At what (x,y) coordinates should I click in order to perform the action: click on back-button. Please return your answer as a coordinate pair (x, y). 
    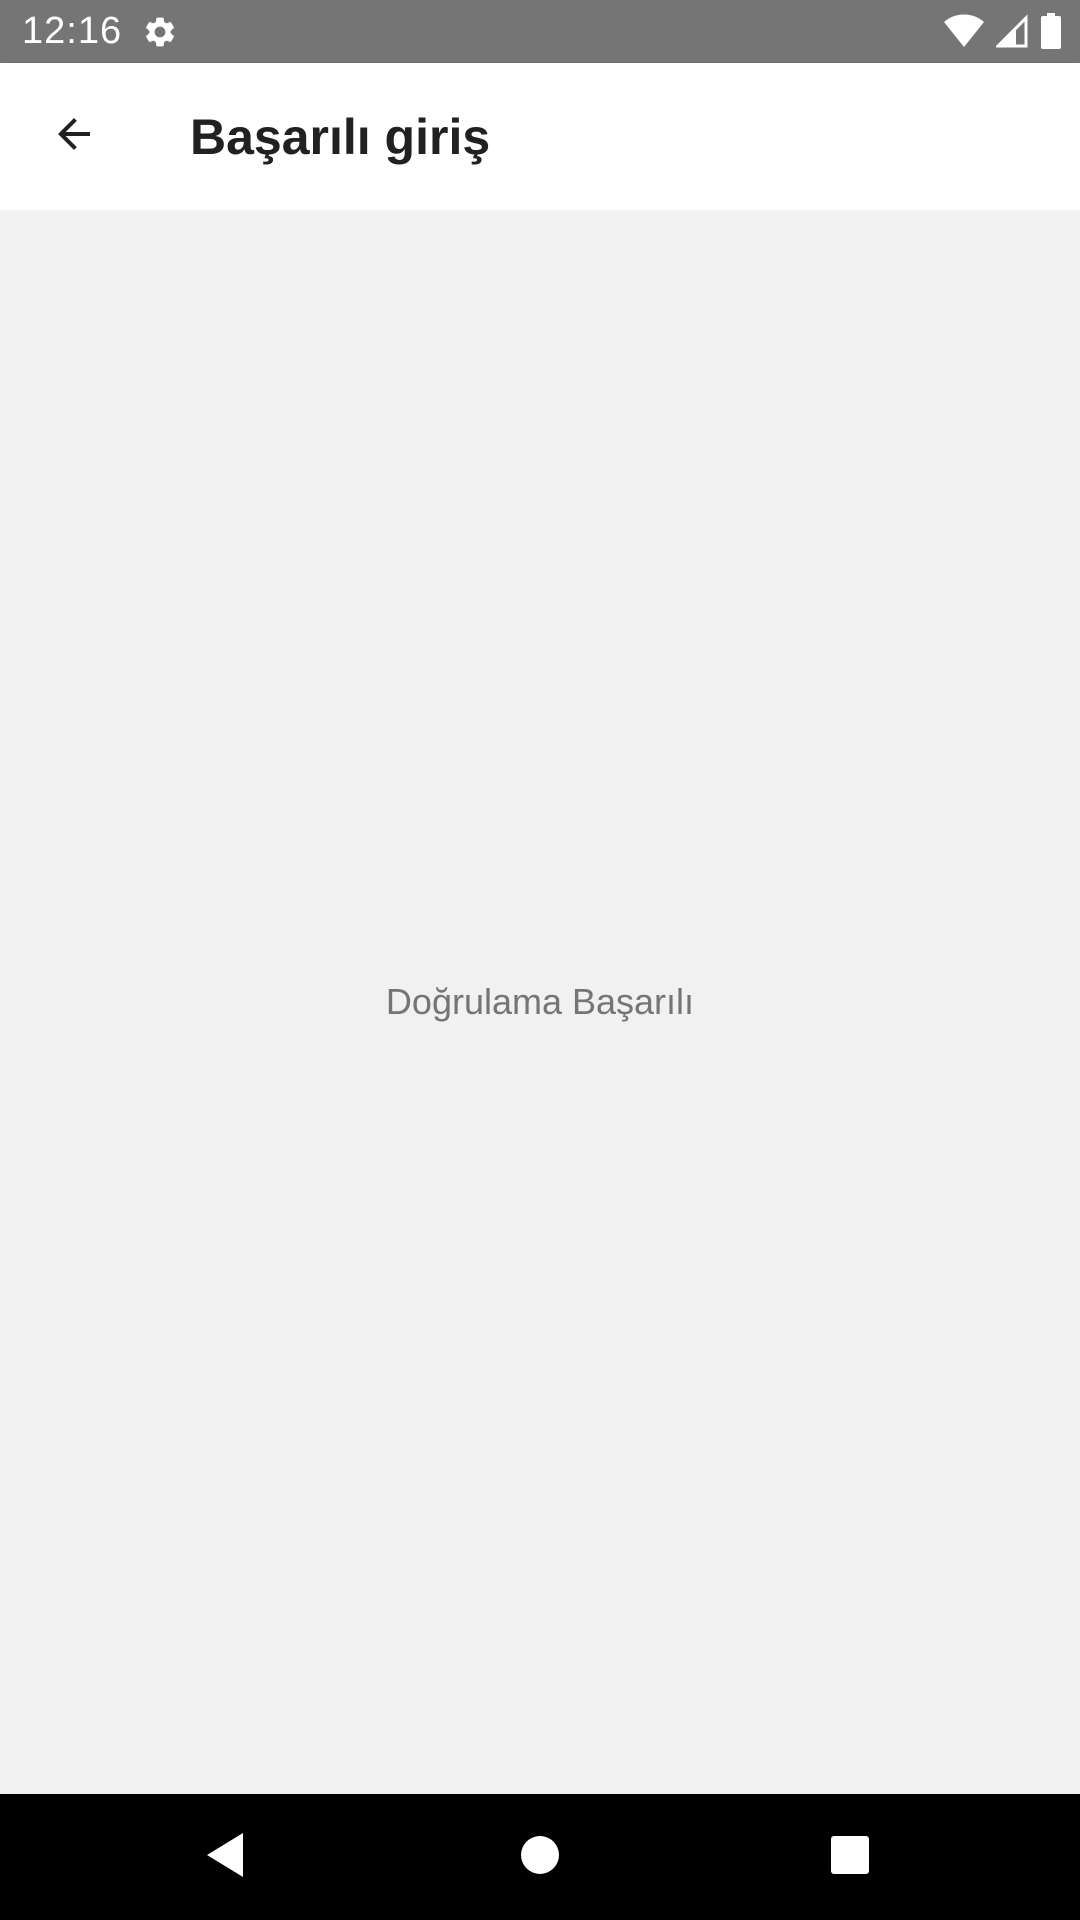
    Looking at the image, I should click on (74, 136).